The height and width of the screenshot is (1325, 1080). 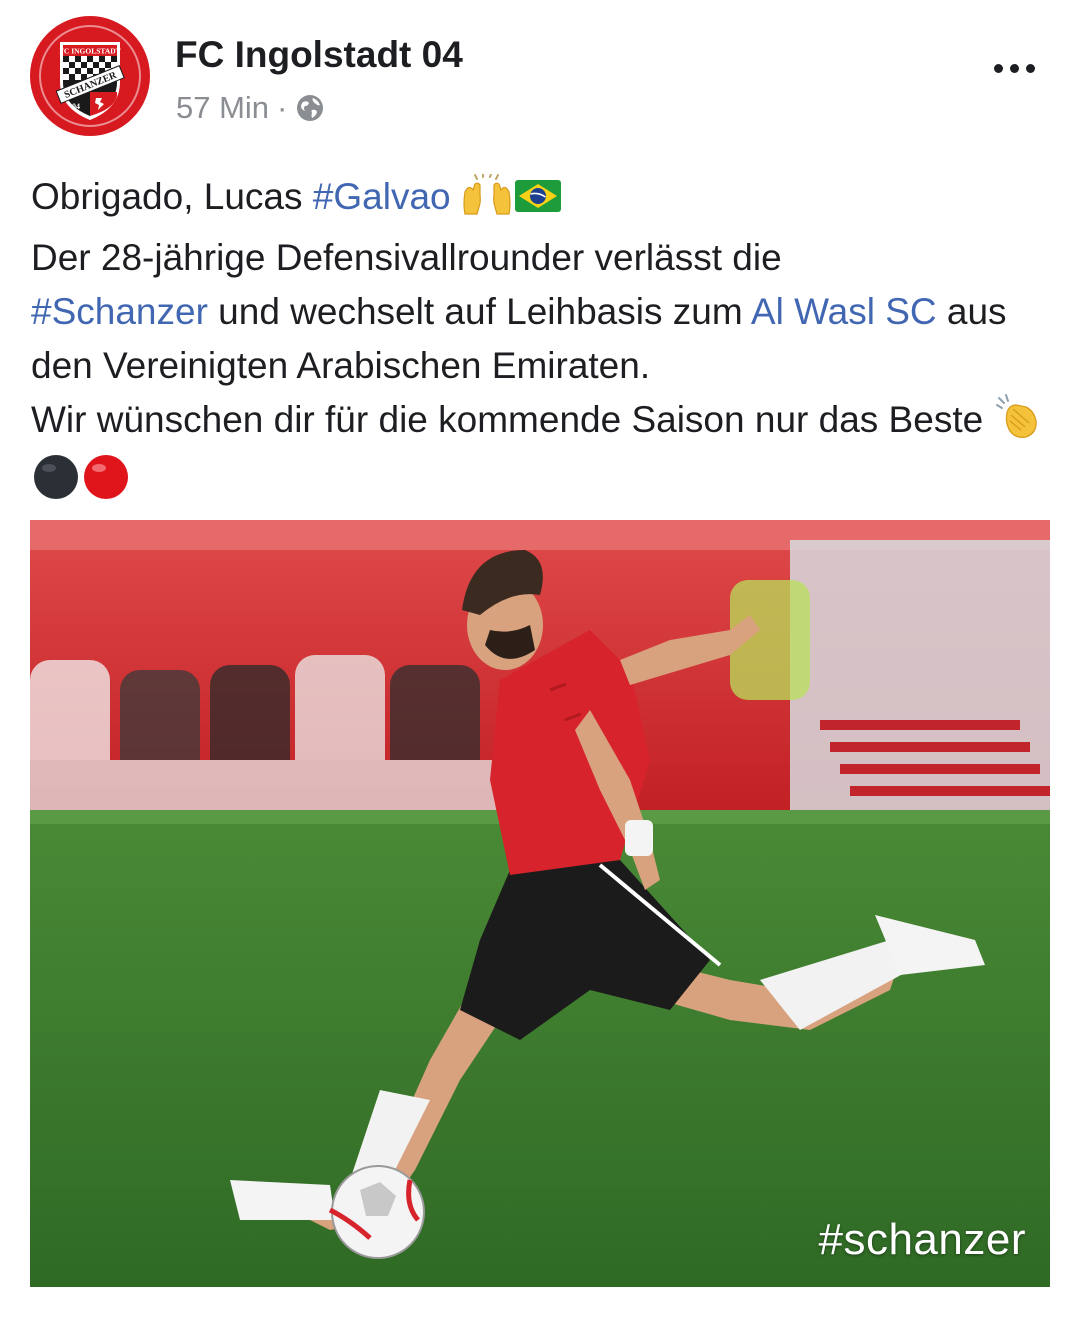 What do you see at coordinates (538, 203) in the screenshot?
I see `brazil-flag-emoji` at bounding box center [538, 203].